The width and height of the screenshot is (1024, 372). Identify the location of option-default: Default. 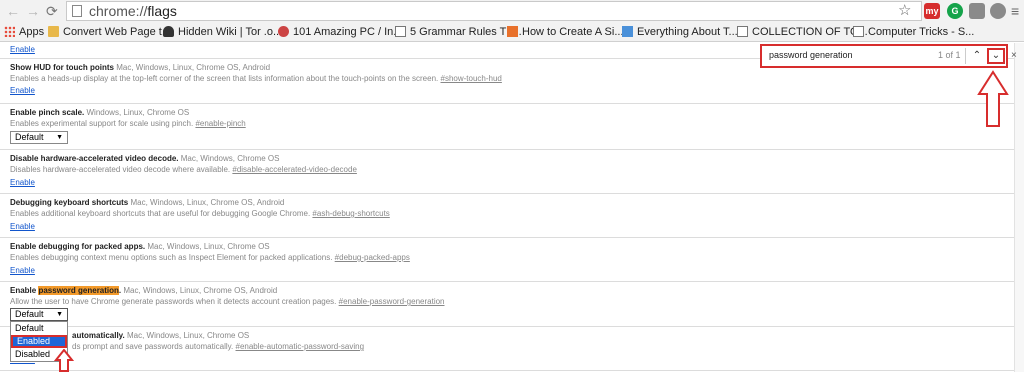
(39, 328).